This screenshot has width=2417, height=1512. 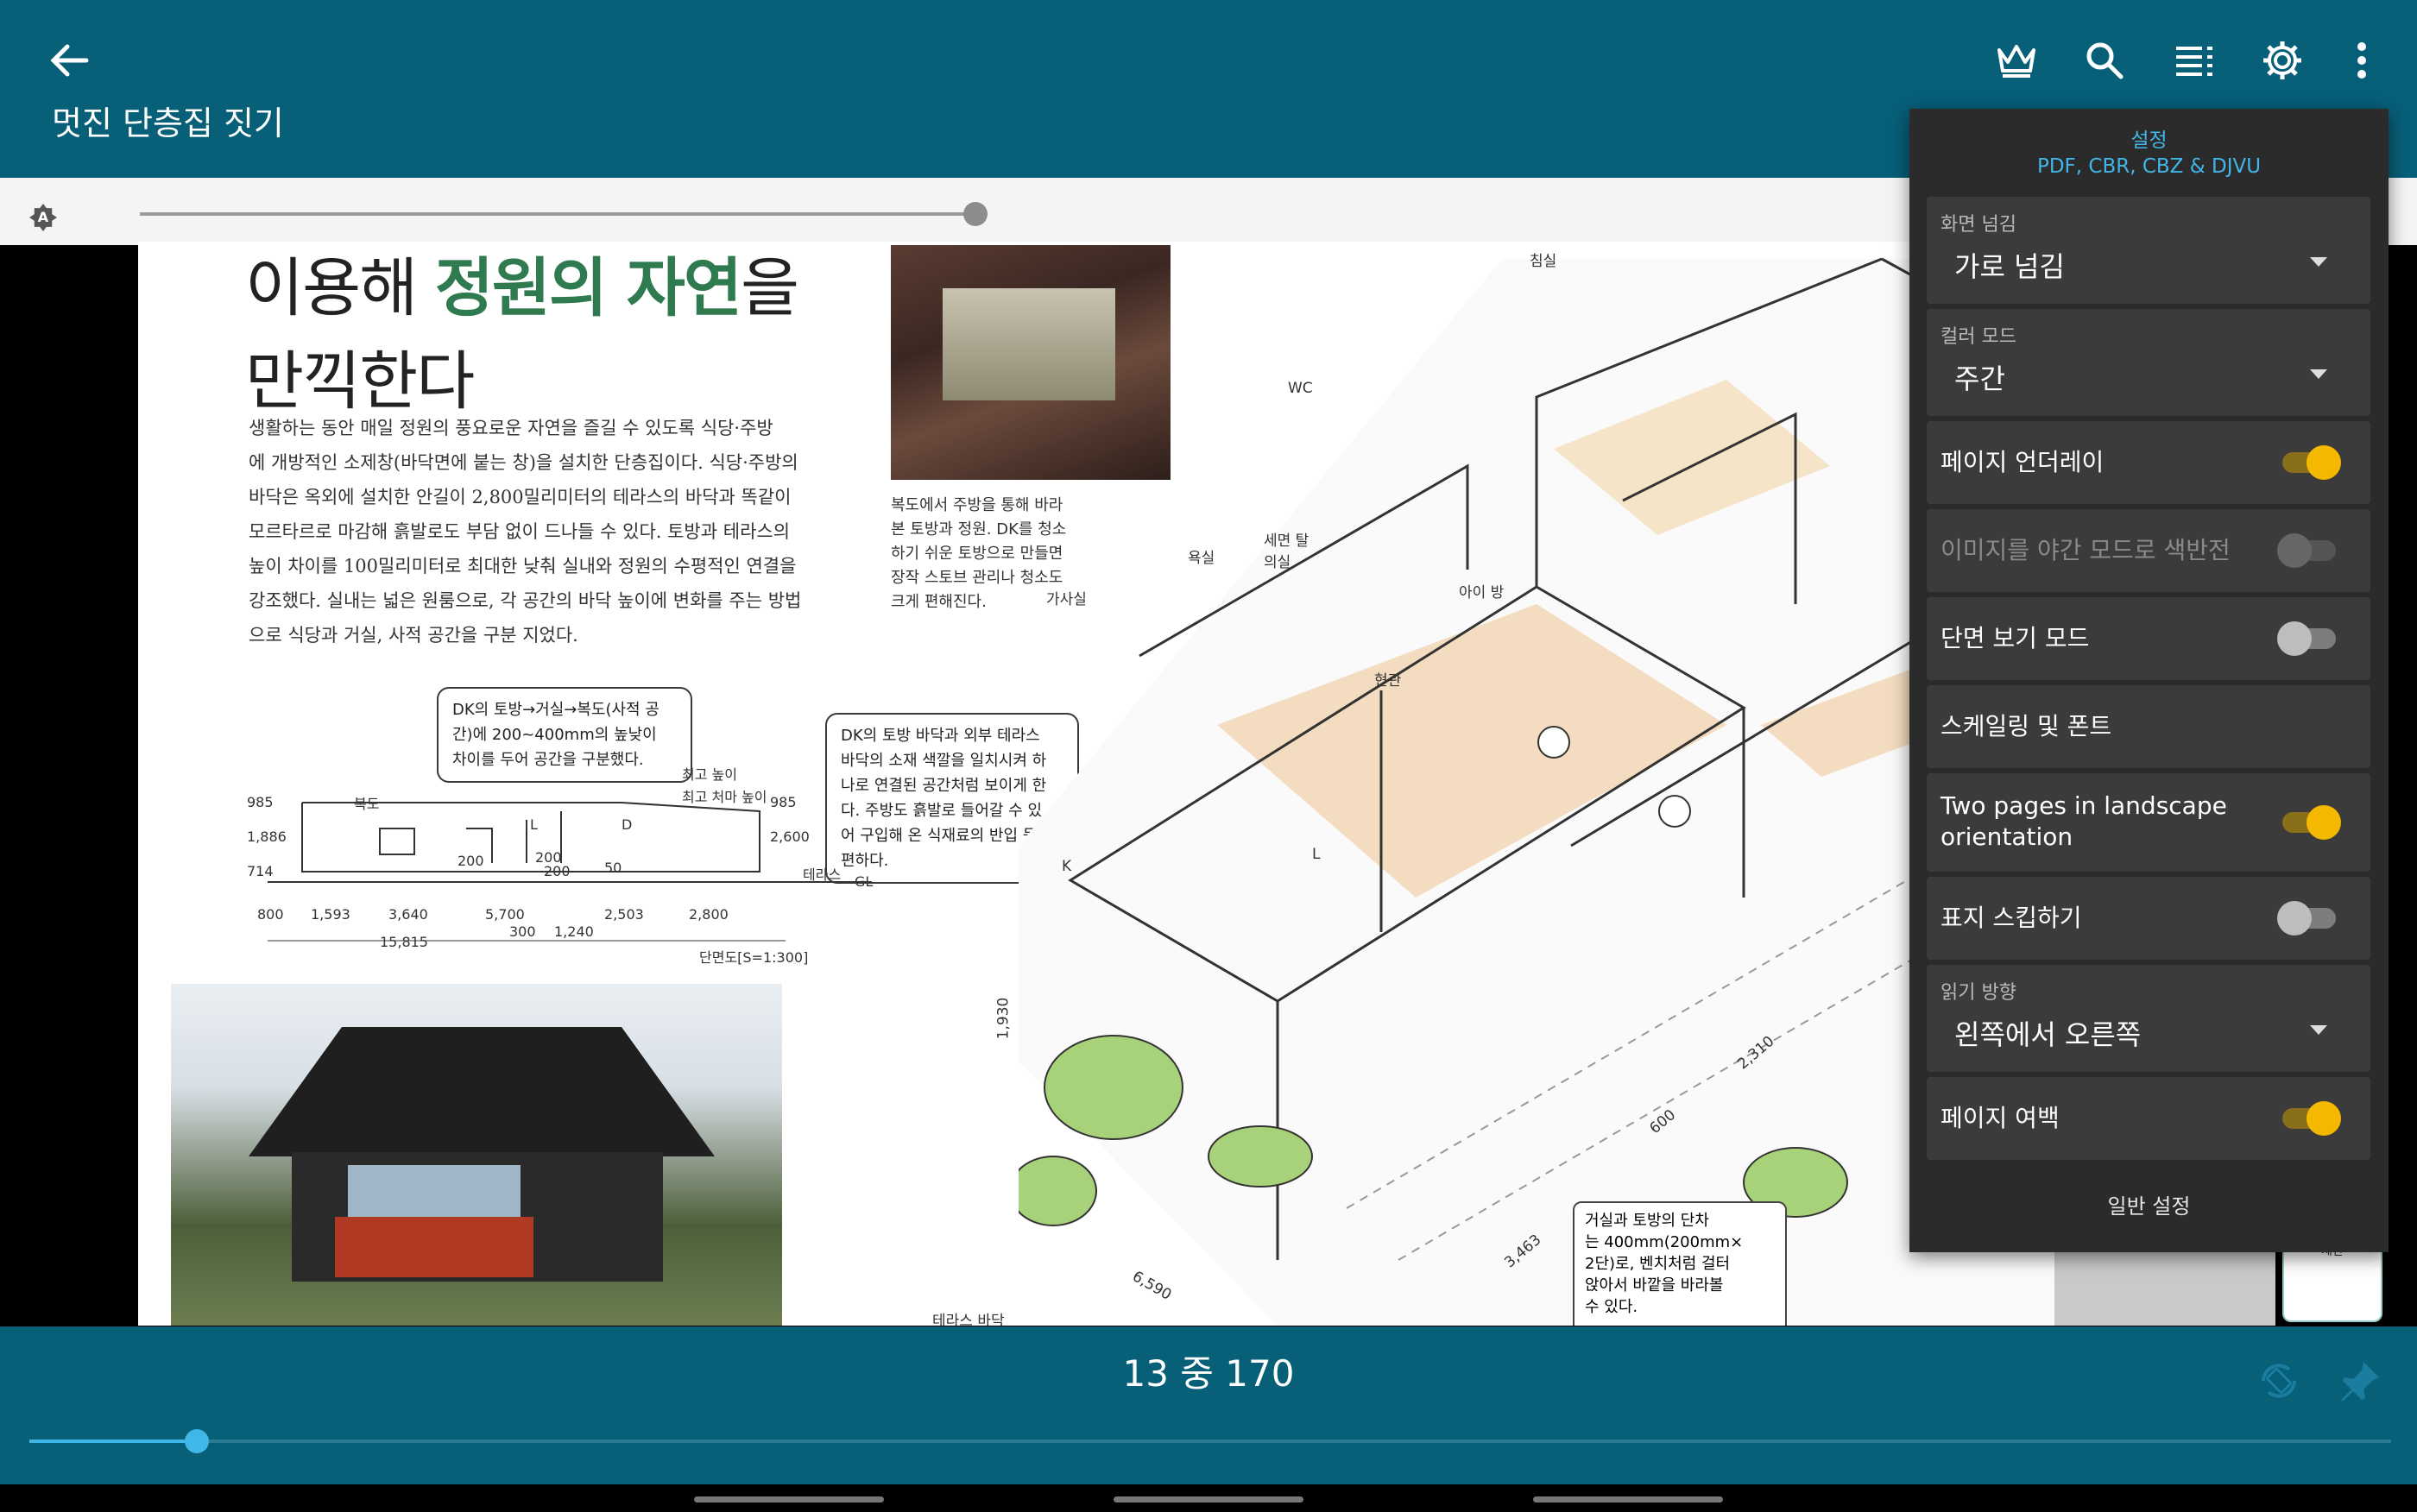 I want to click on gear-icon, so click(x=2282, y=61).